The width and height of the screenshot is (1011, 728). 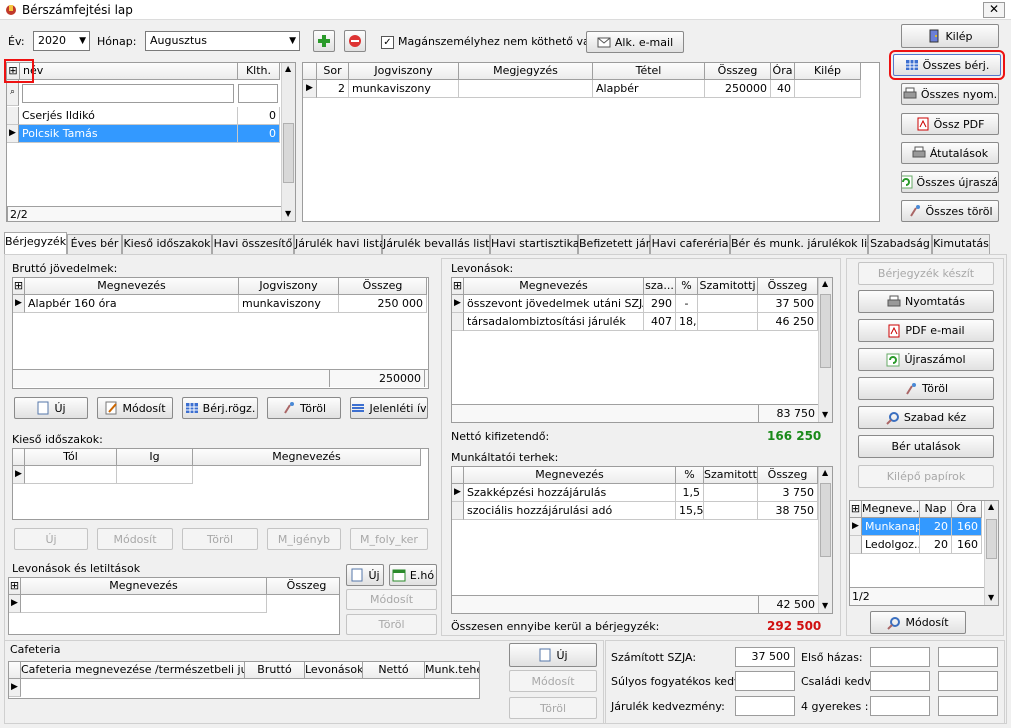 What do you see at coordinates (304, 408) in the screenshot?
I see `brutto-torol-button: Töröl` at bounding box center [304, 408].